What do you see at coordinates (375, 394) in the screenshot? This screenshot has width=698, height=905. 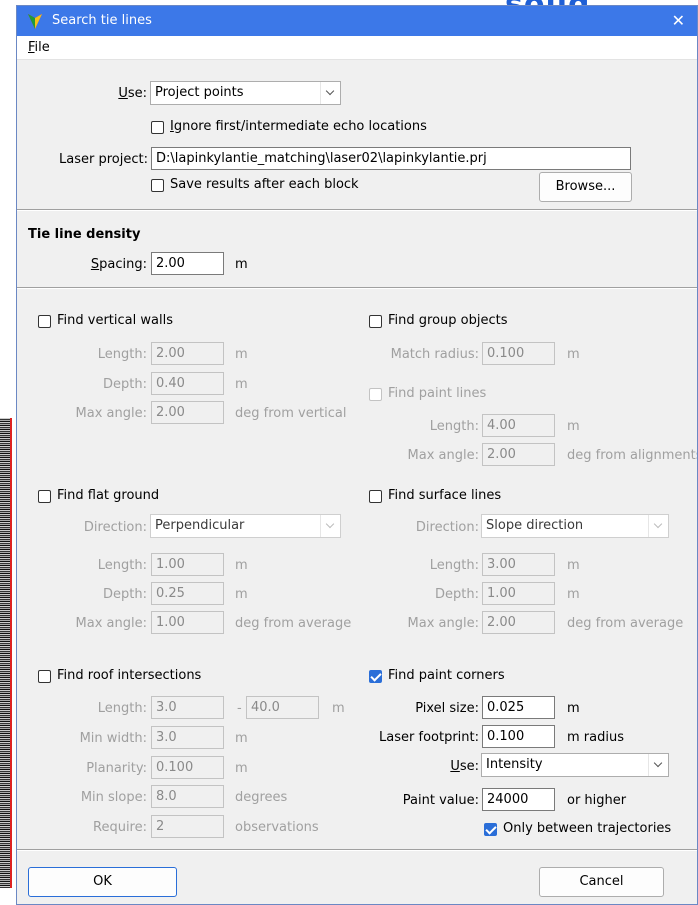 I see `find-paint-lines-checkbox` at bounding box center [375, 394].